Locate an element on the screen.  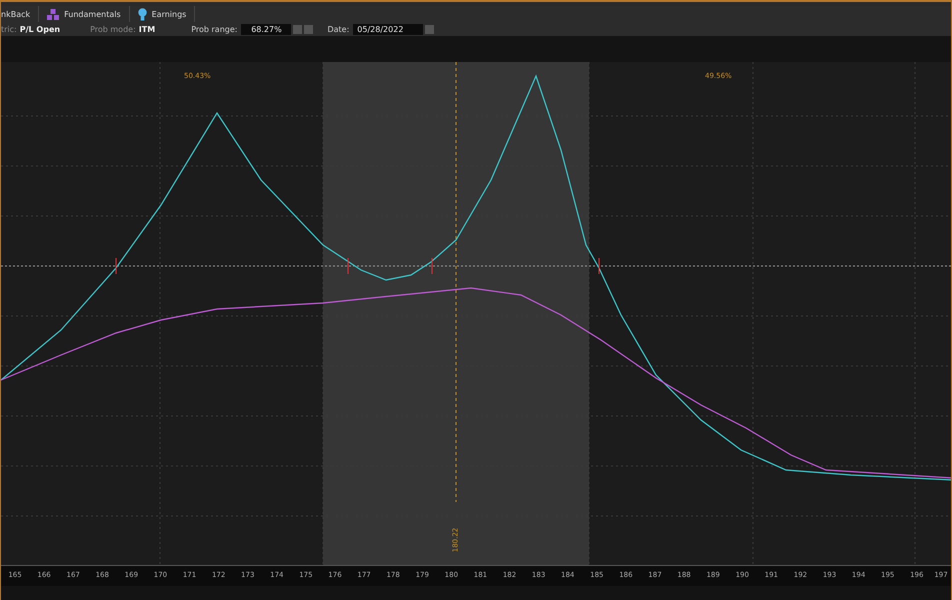
breakeven-tick is located at coordinates (599, 266).